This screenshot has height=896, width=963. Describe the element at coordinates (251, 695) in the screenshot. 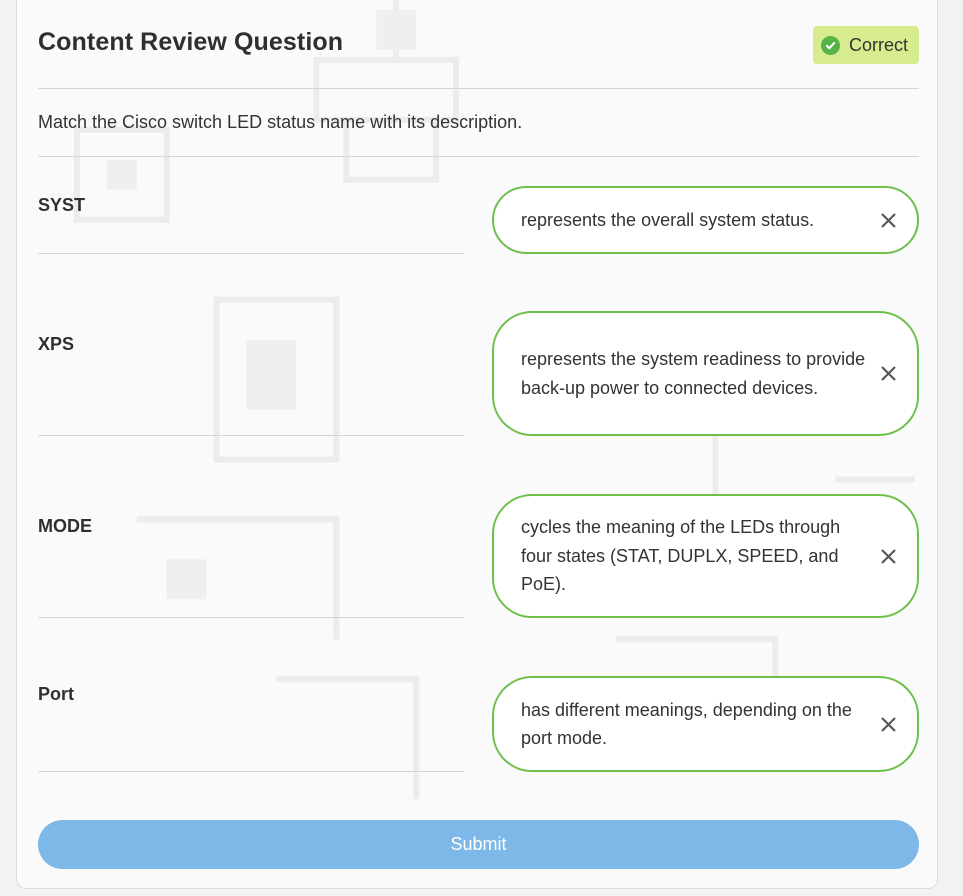

I see `match-label-port: Port` at that location.